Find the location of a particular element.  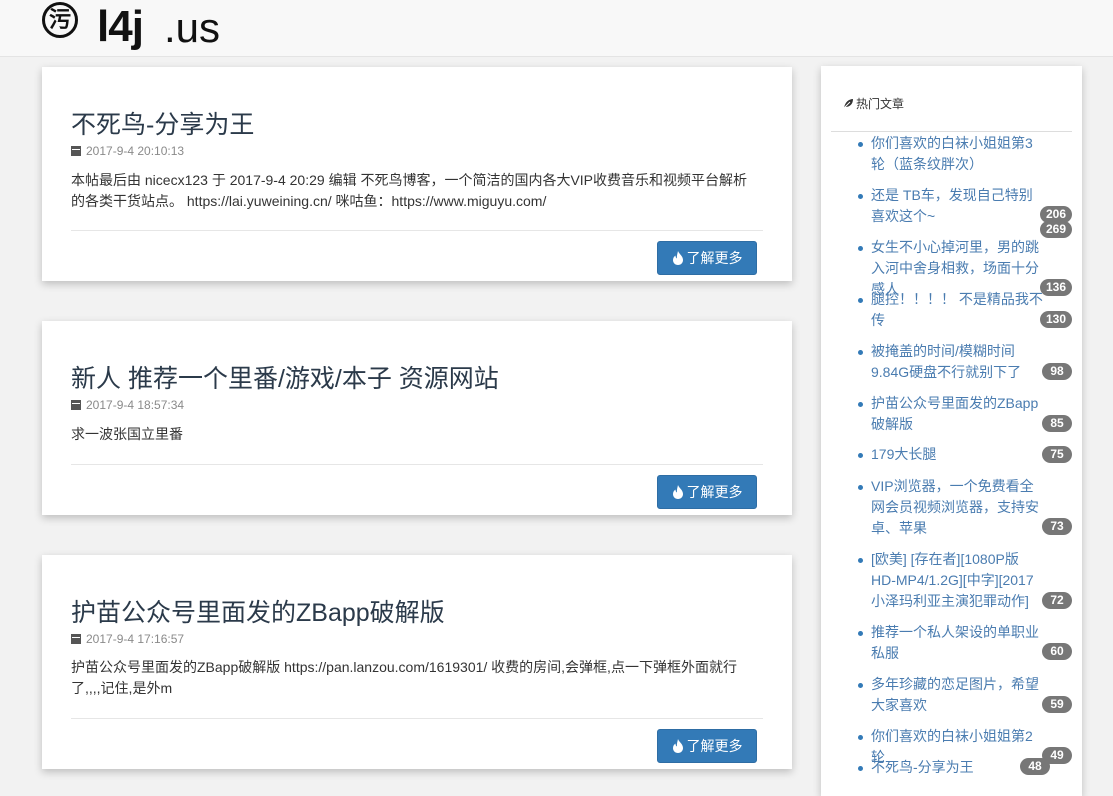

post-meta: 2017-9-4 20:10:13 is located at coordinates (127, 151).